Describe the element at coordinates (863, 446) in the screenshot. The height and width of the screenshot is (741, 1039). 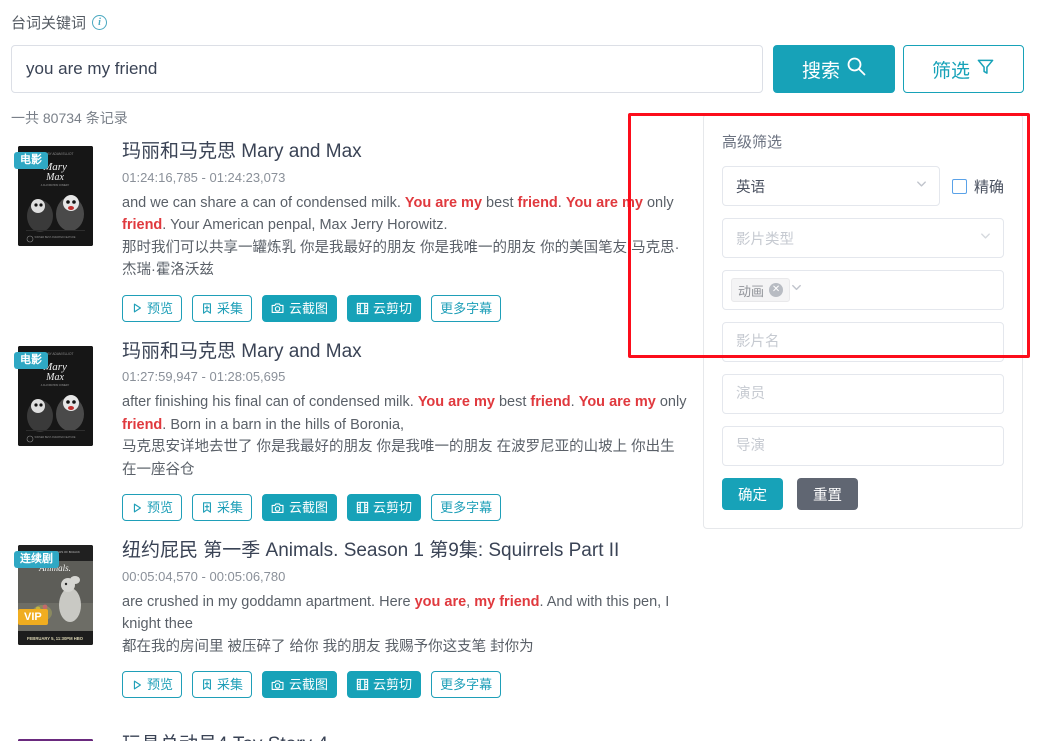
I see `director-input` at that location.